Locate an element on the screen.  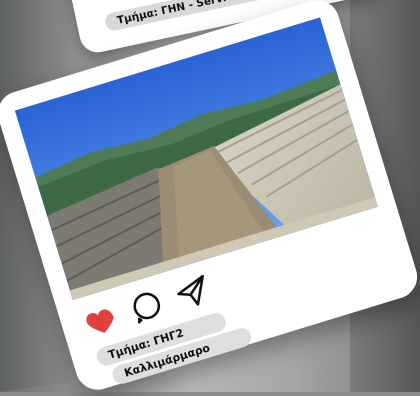
share-icon is located at coordinates (193, 292).